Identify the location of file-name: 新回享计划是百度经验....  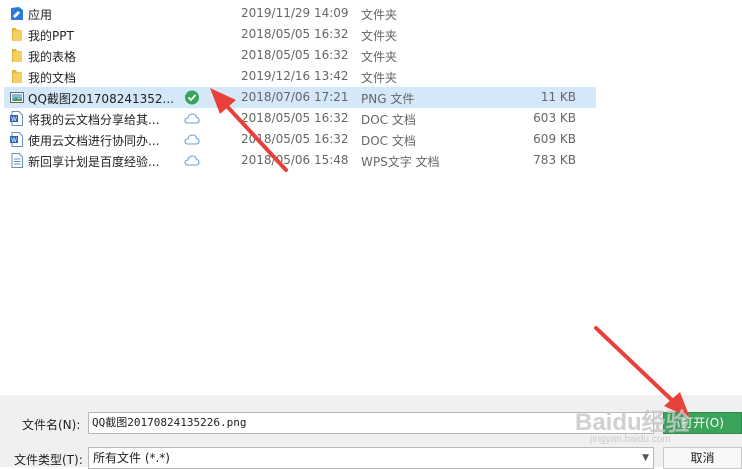
(94, 162).